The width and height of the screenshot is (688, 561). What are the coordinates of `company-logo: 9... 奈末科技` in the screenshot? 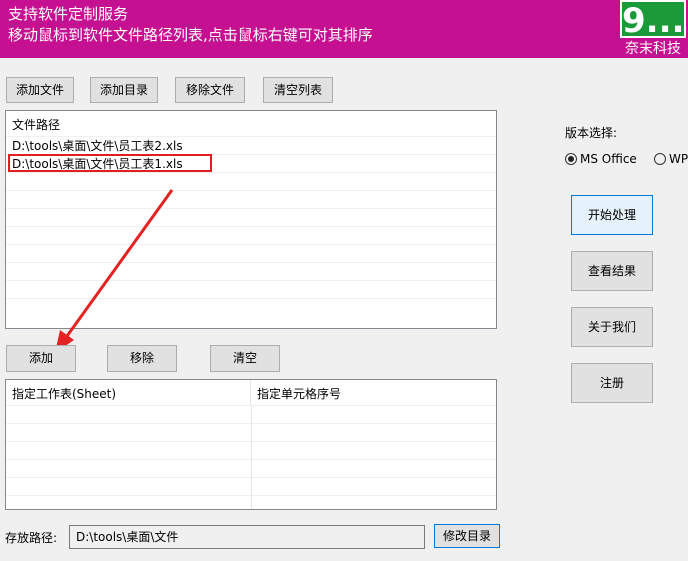 It's located at (653, 29).